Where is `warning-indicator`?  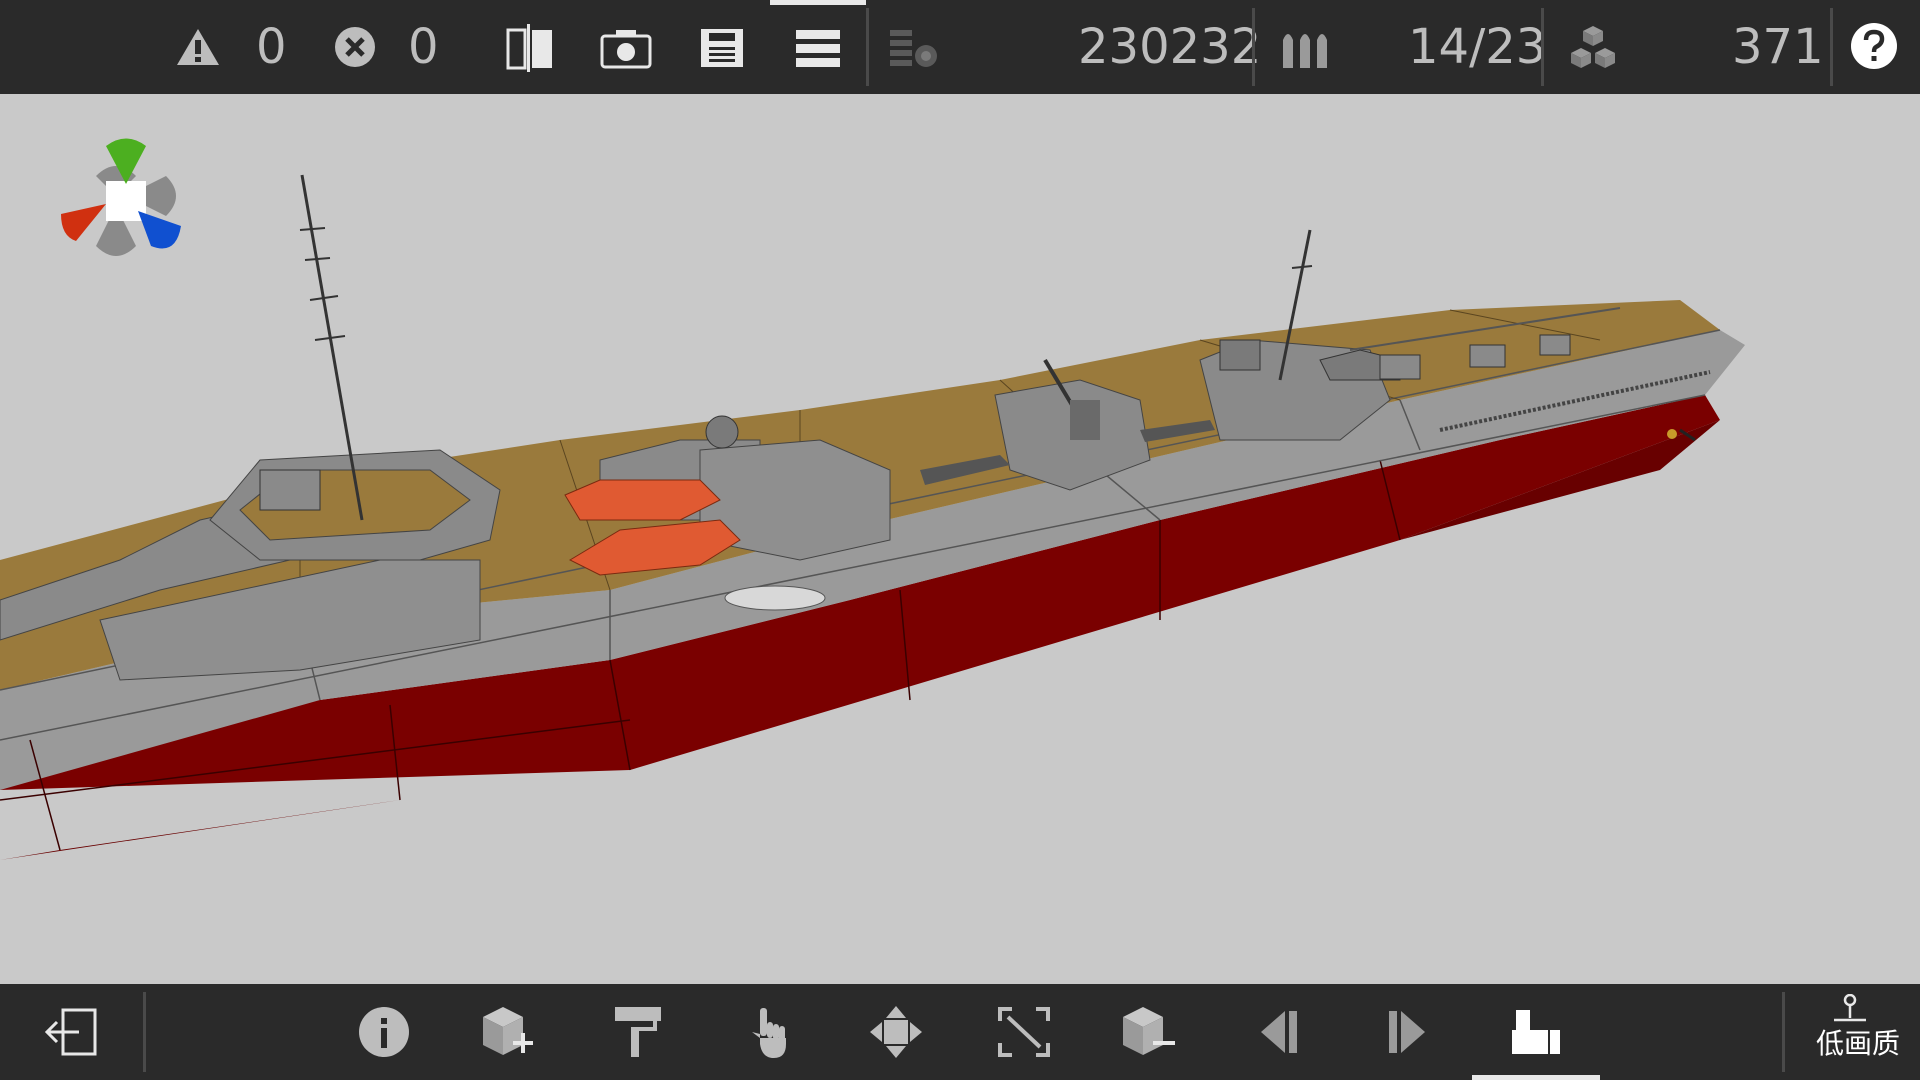 warning-indicator is located at coordinates (198, 47).